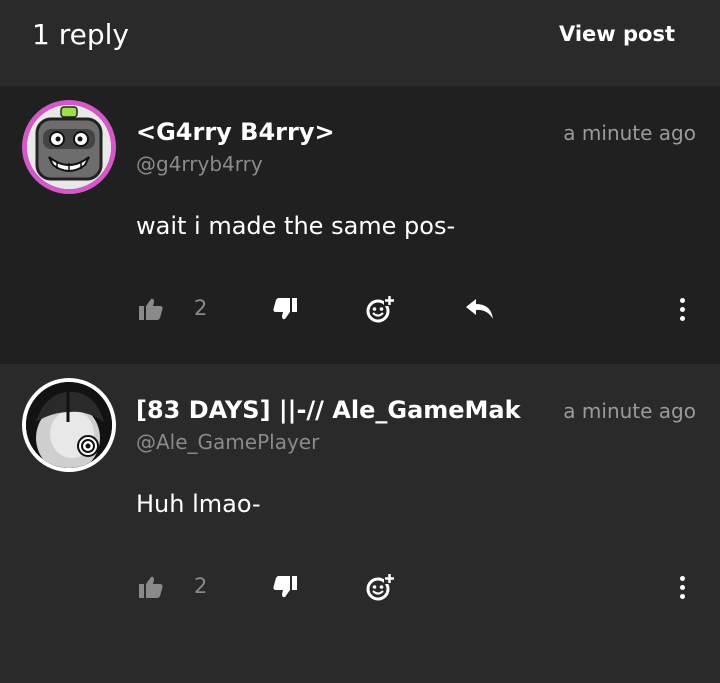 The height and width of the screenshot is (683, 720). I want to click on view-post-link: View post, so click(617, 34).